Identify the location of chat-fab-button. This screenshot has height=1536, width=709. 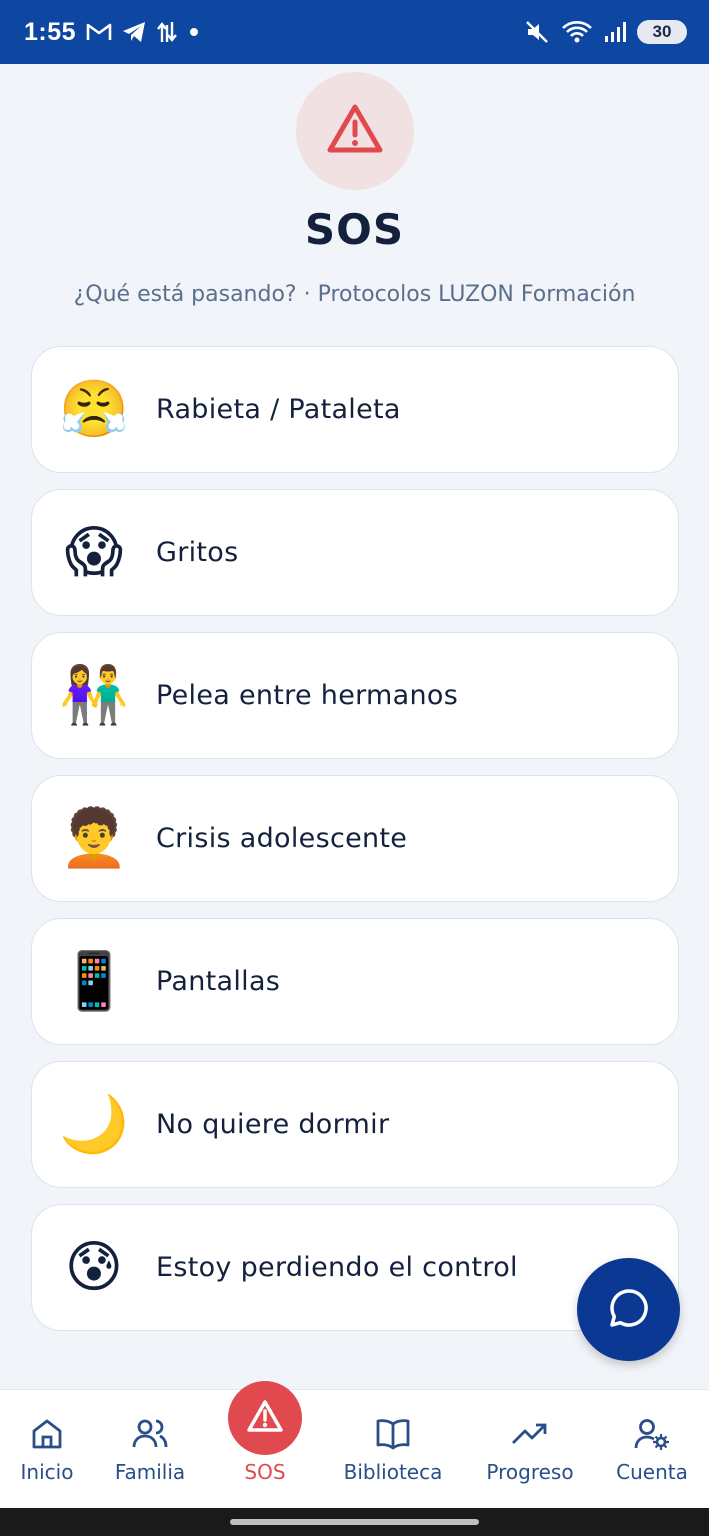
(628, 1309).